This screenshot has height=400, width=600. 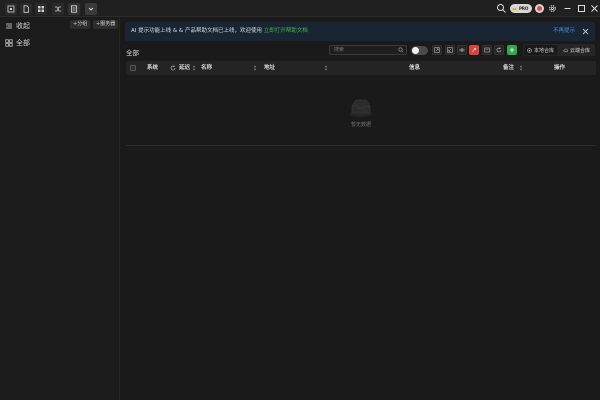 What do you see at coordinates (184, 68) in the screenshot?
I see `col-delay: 延迟` at bounding box center [184, 68].